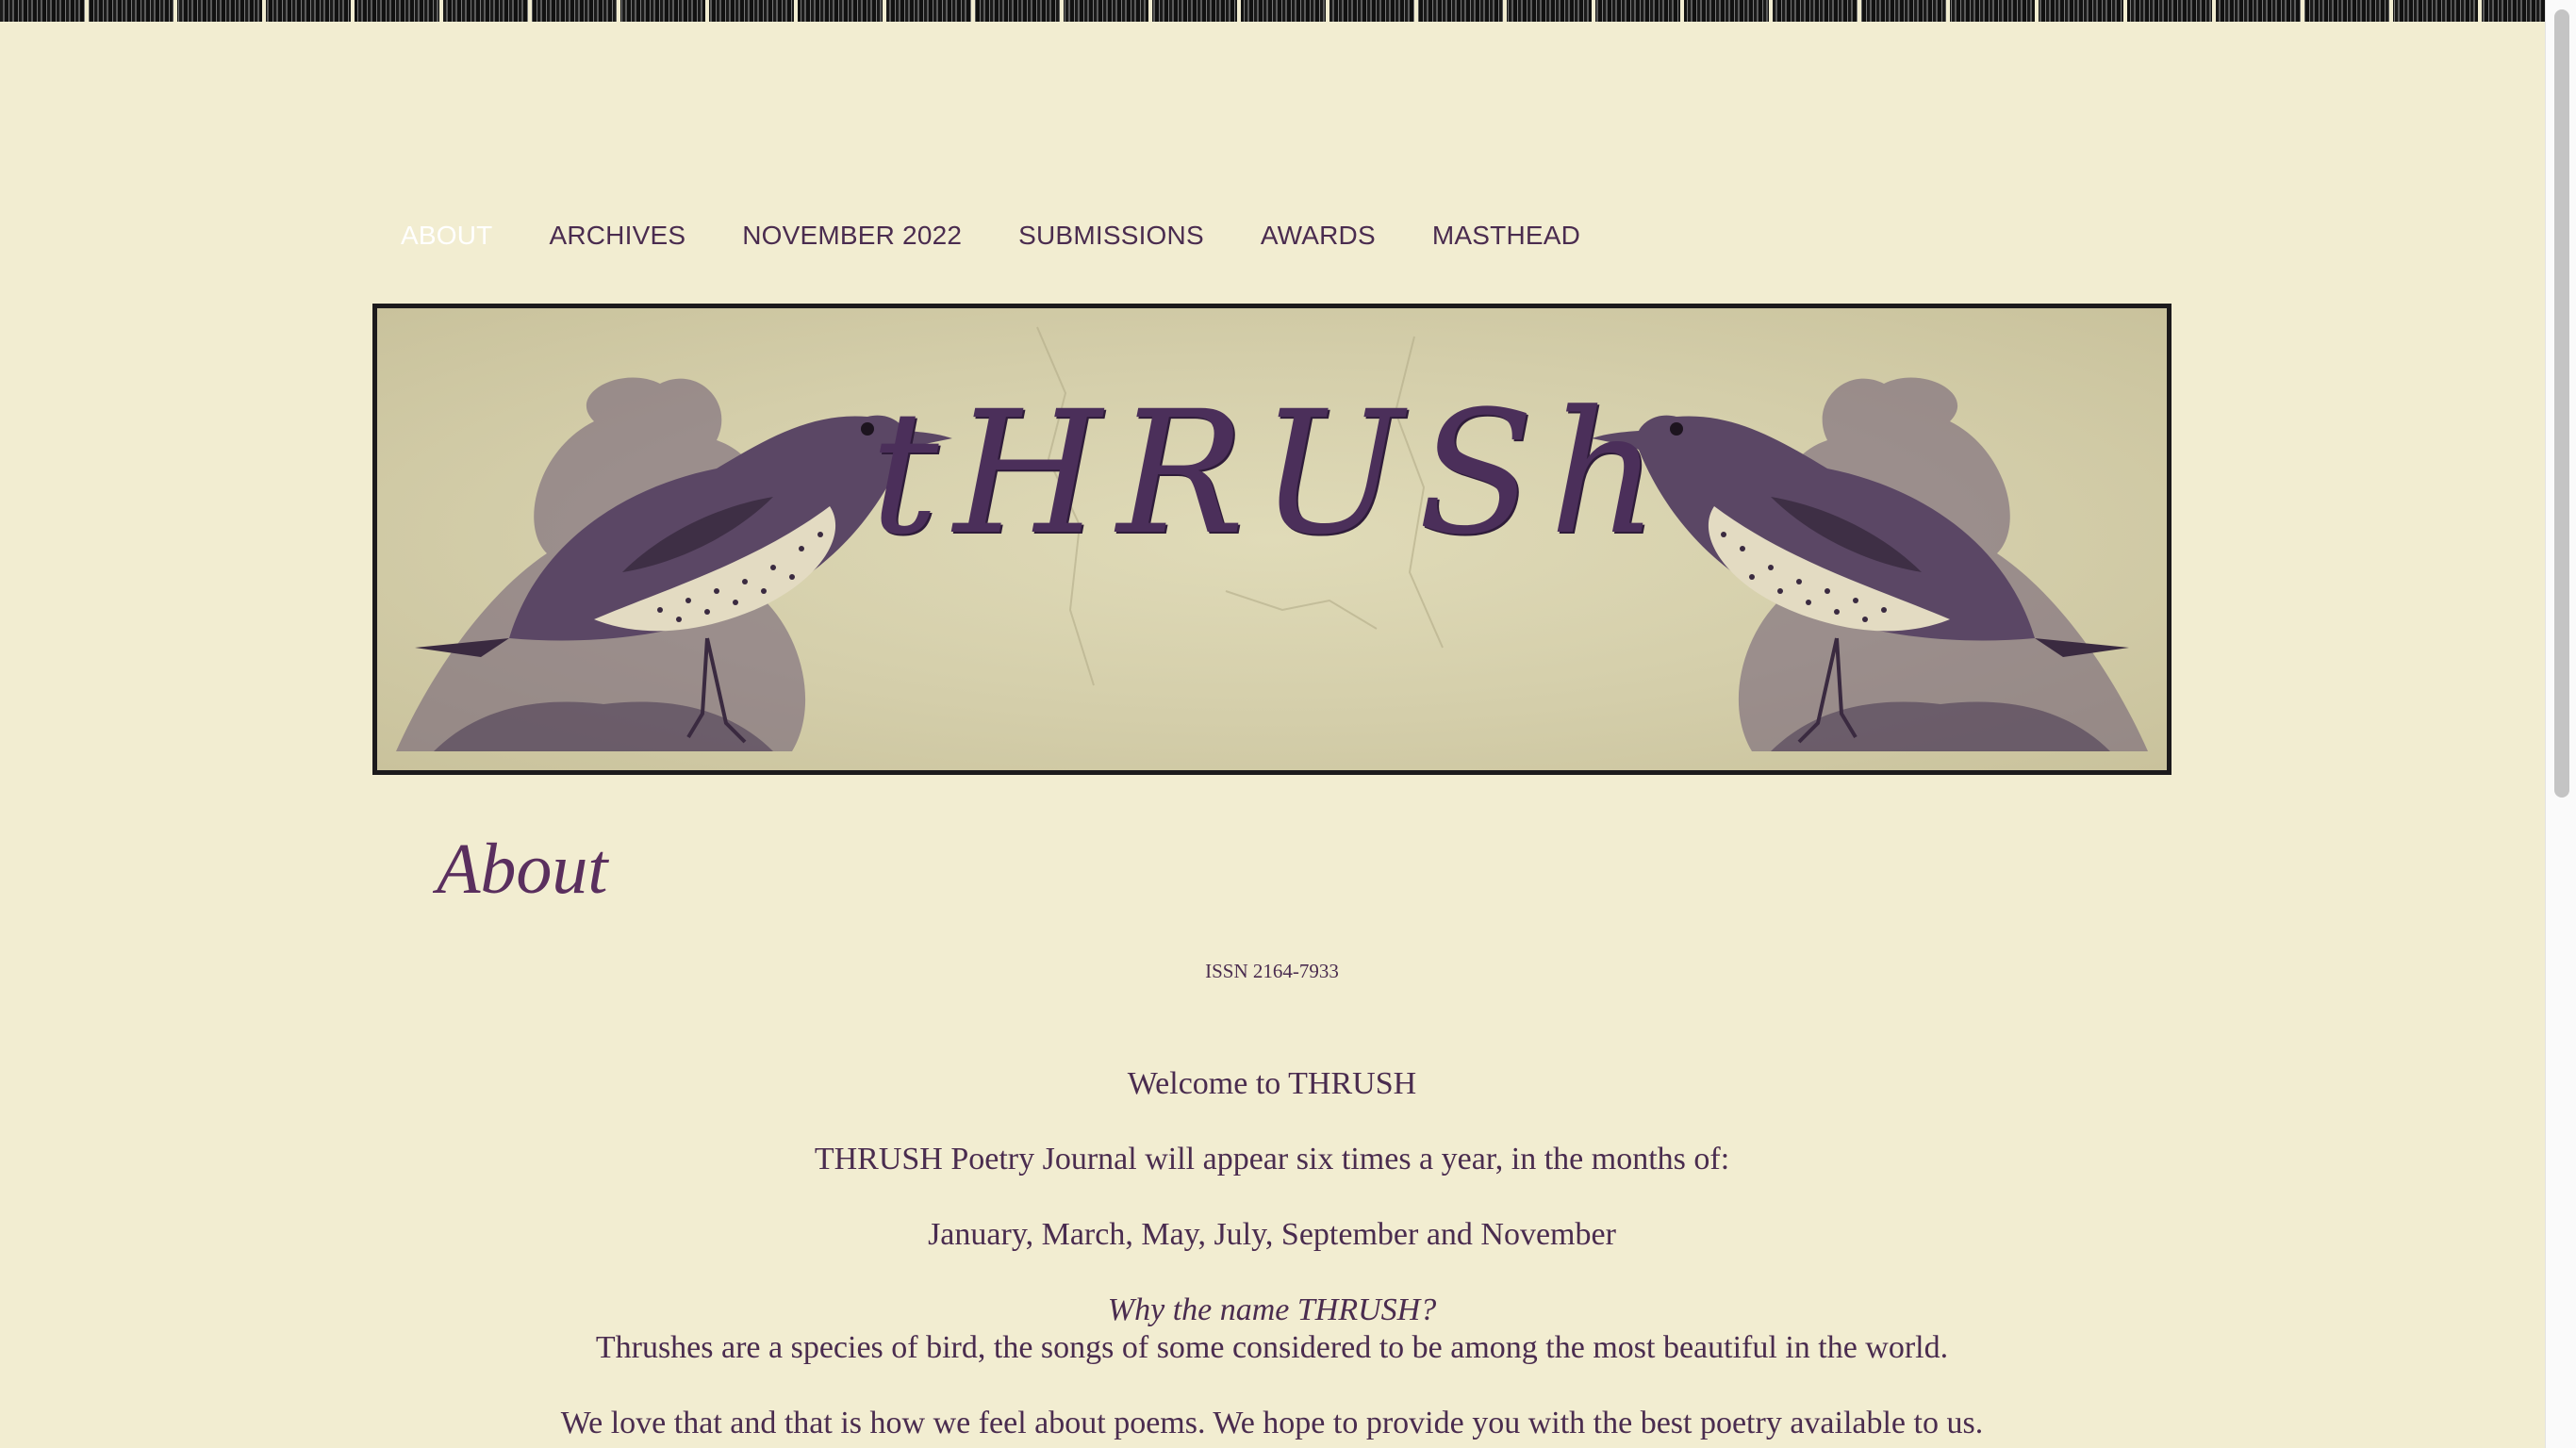 This screenshot has width=2576, height=1448. What do you see at coordinates (1272, 971) in the screenshot?
I see `issn-text: ISSN 2164-7933` at bounding box center [1272, 971].